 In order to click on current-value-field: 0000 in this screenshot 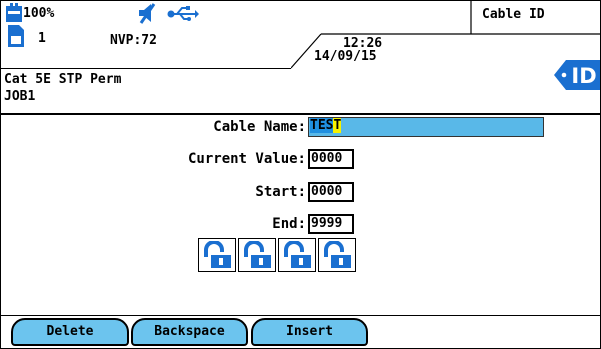, I will do `click(331, 159)`.